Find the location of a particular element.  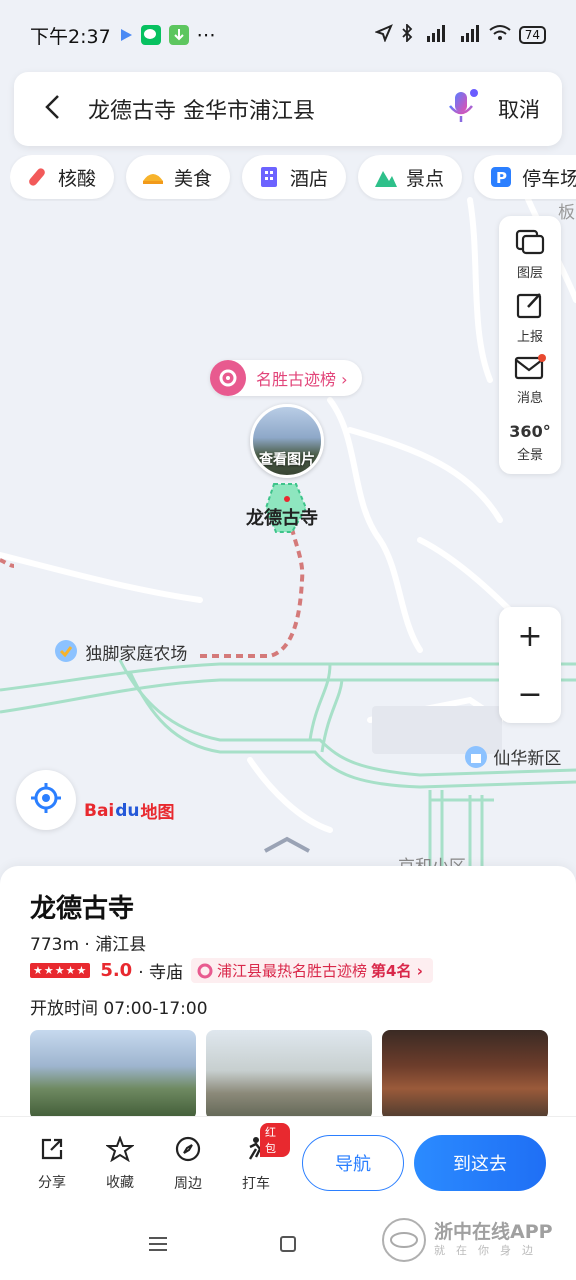

collect-label: 收藏 is located at coordinates (120, 1182).